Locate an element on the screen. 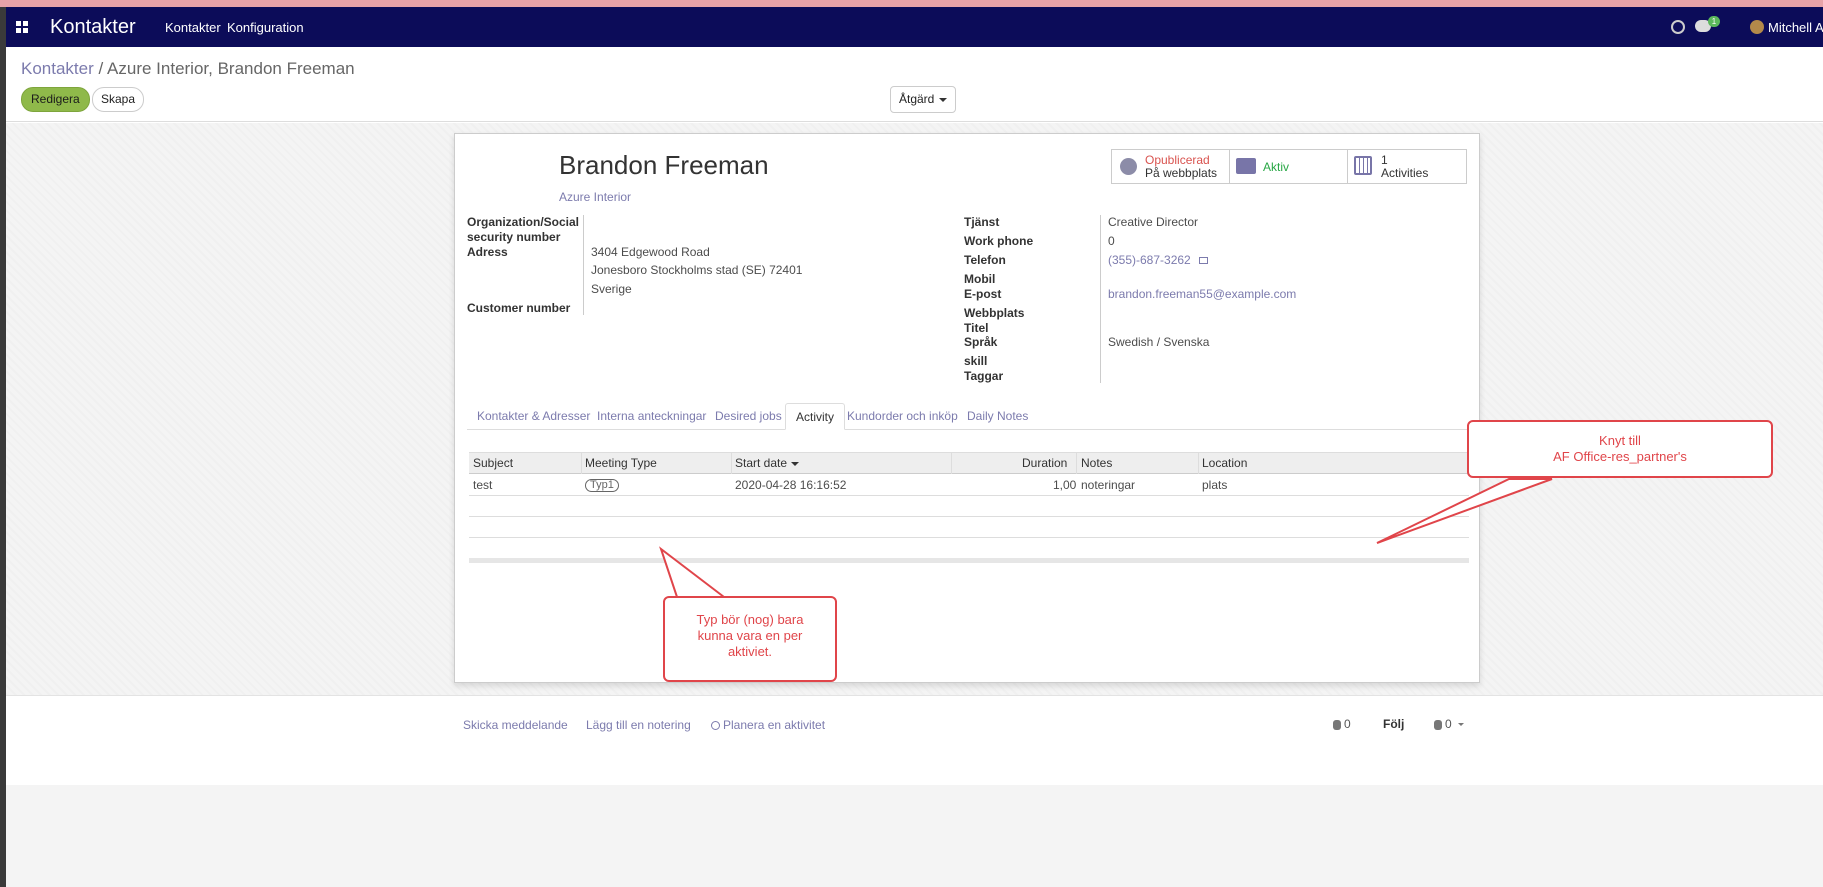 This screenshot has width=1823, height=887. followers-button: 0 is located at coordinates (1449, 724).